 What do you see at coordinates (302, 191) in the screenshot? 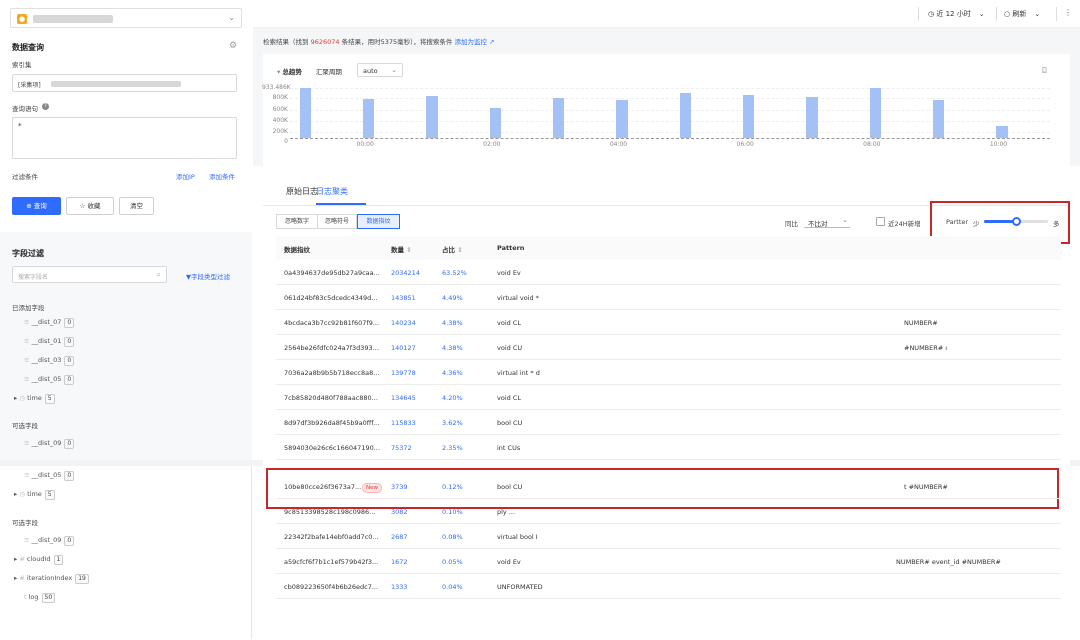
I see `tab-raw-log: 原始日志` at bounding box center [302, 191].